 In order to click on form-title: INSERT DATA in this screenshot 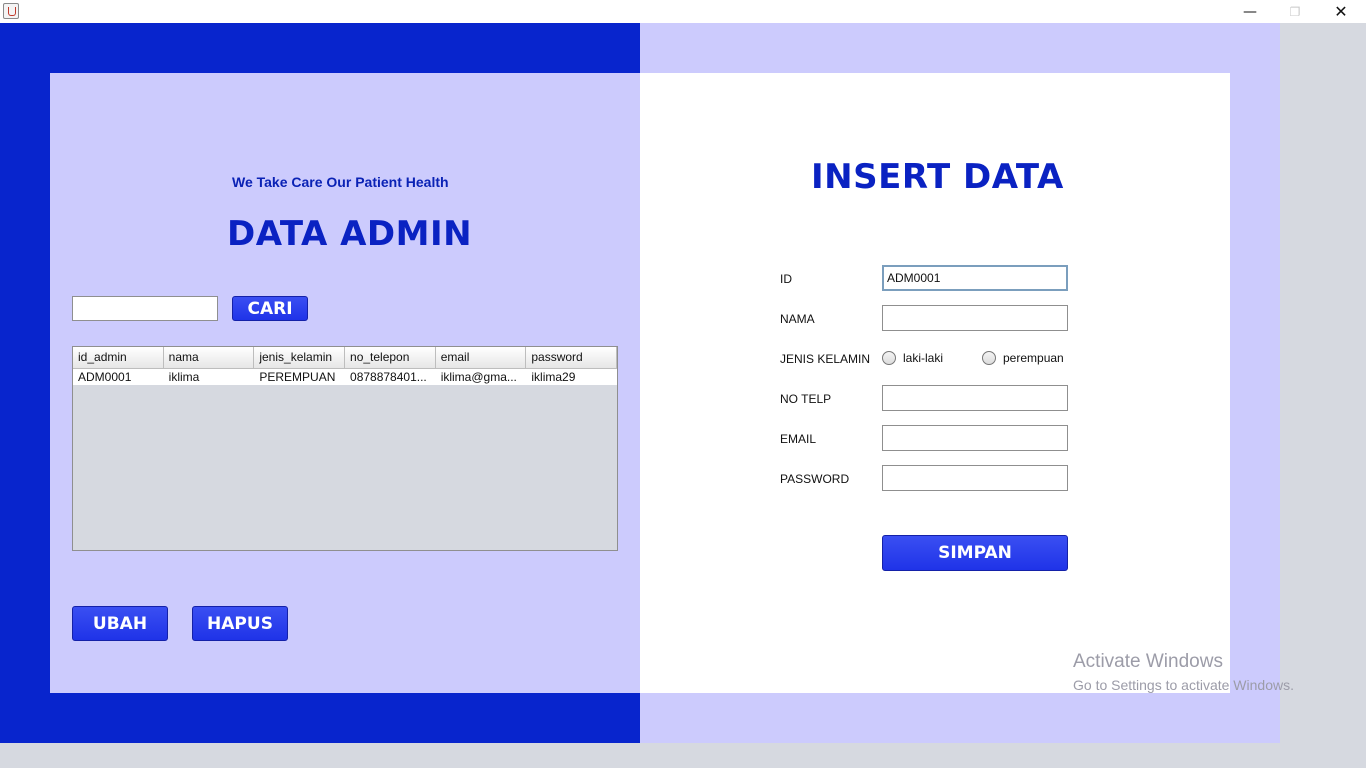, I will do `click(937, 177)`.